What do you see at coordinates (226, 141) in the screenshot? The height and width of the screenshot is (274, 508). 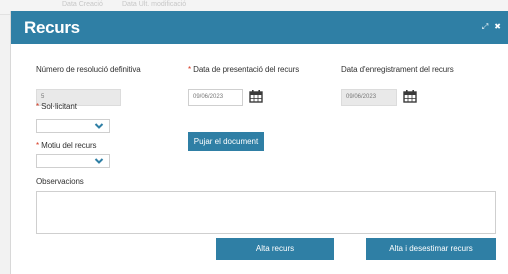 I see `upload-document-button: Pujar el document` at bounding box center [226, 141].